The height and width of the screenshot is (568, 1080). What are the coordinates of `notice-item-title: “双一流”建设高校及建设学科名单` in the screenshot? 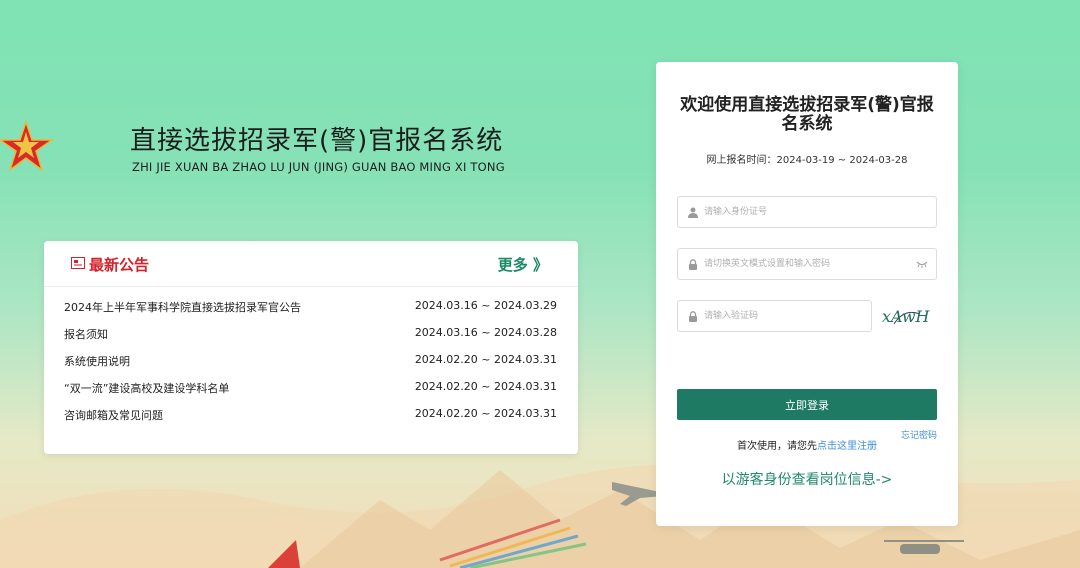 It's located at (146, 388).